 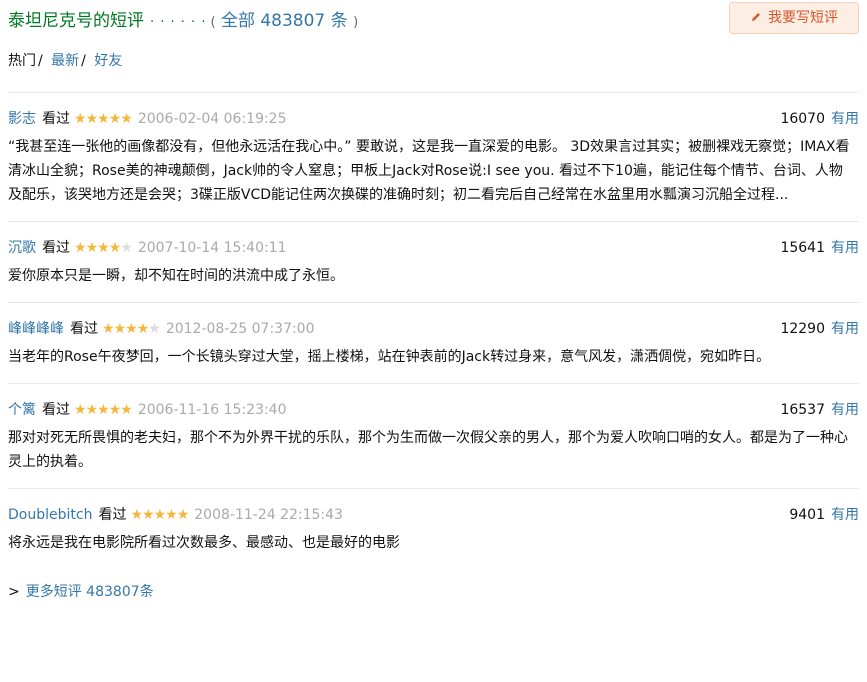 I want to click on comment-votes: 12290 有用, so click(x=819, y=329).